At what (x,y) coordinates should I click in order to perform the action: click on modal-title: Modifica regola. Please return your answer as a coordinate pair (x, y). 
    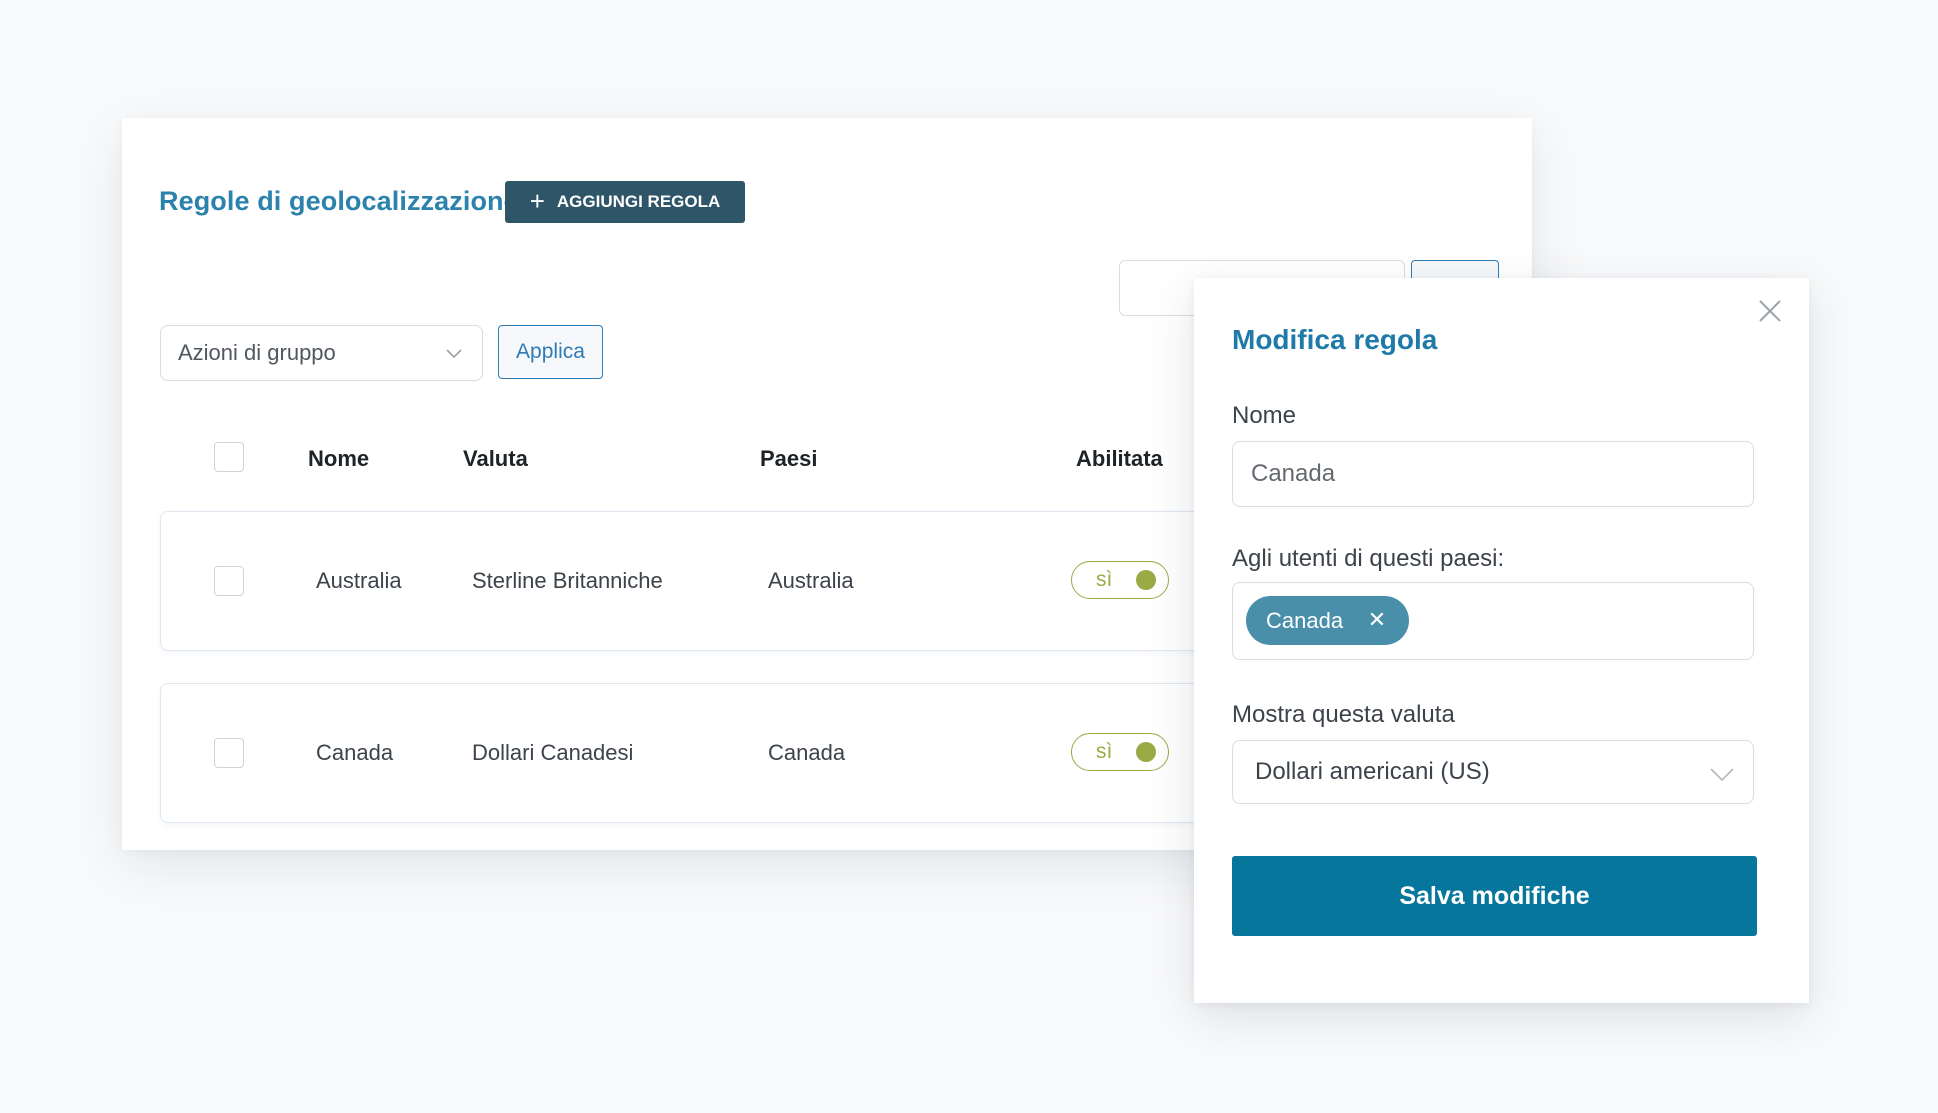
    Looking at the image, I should click on (1335, 339).